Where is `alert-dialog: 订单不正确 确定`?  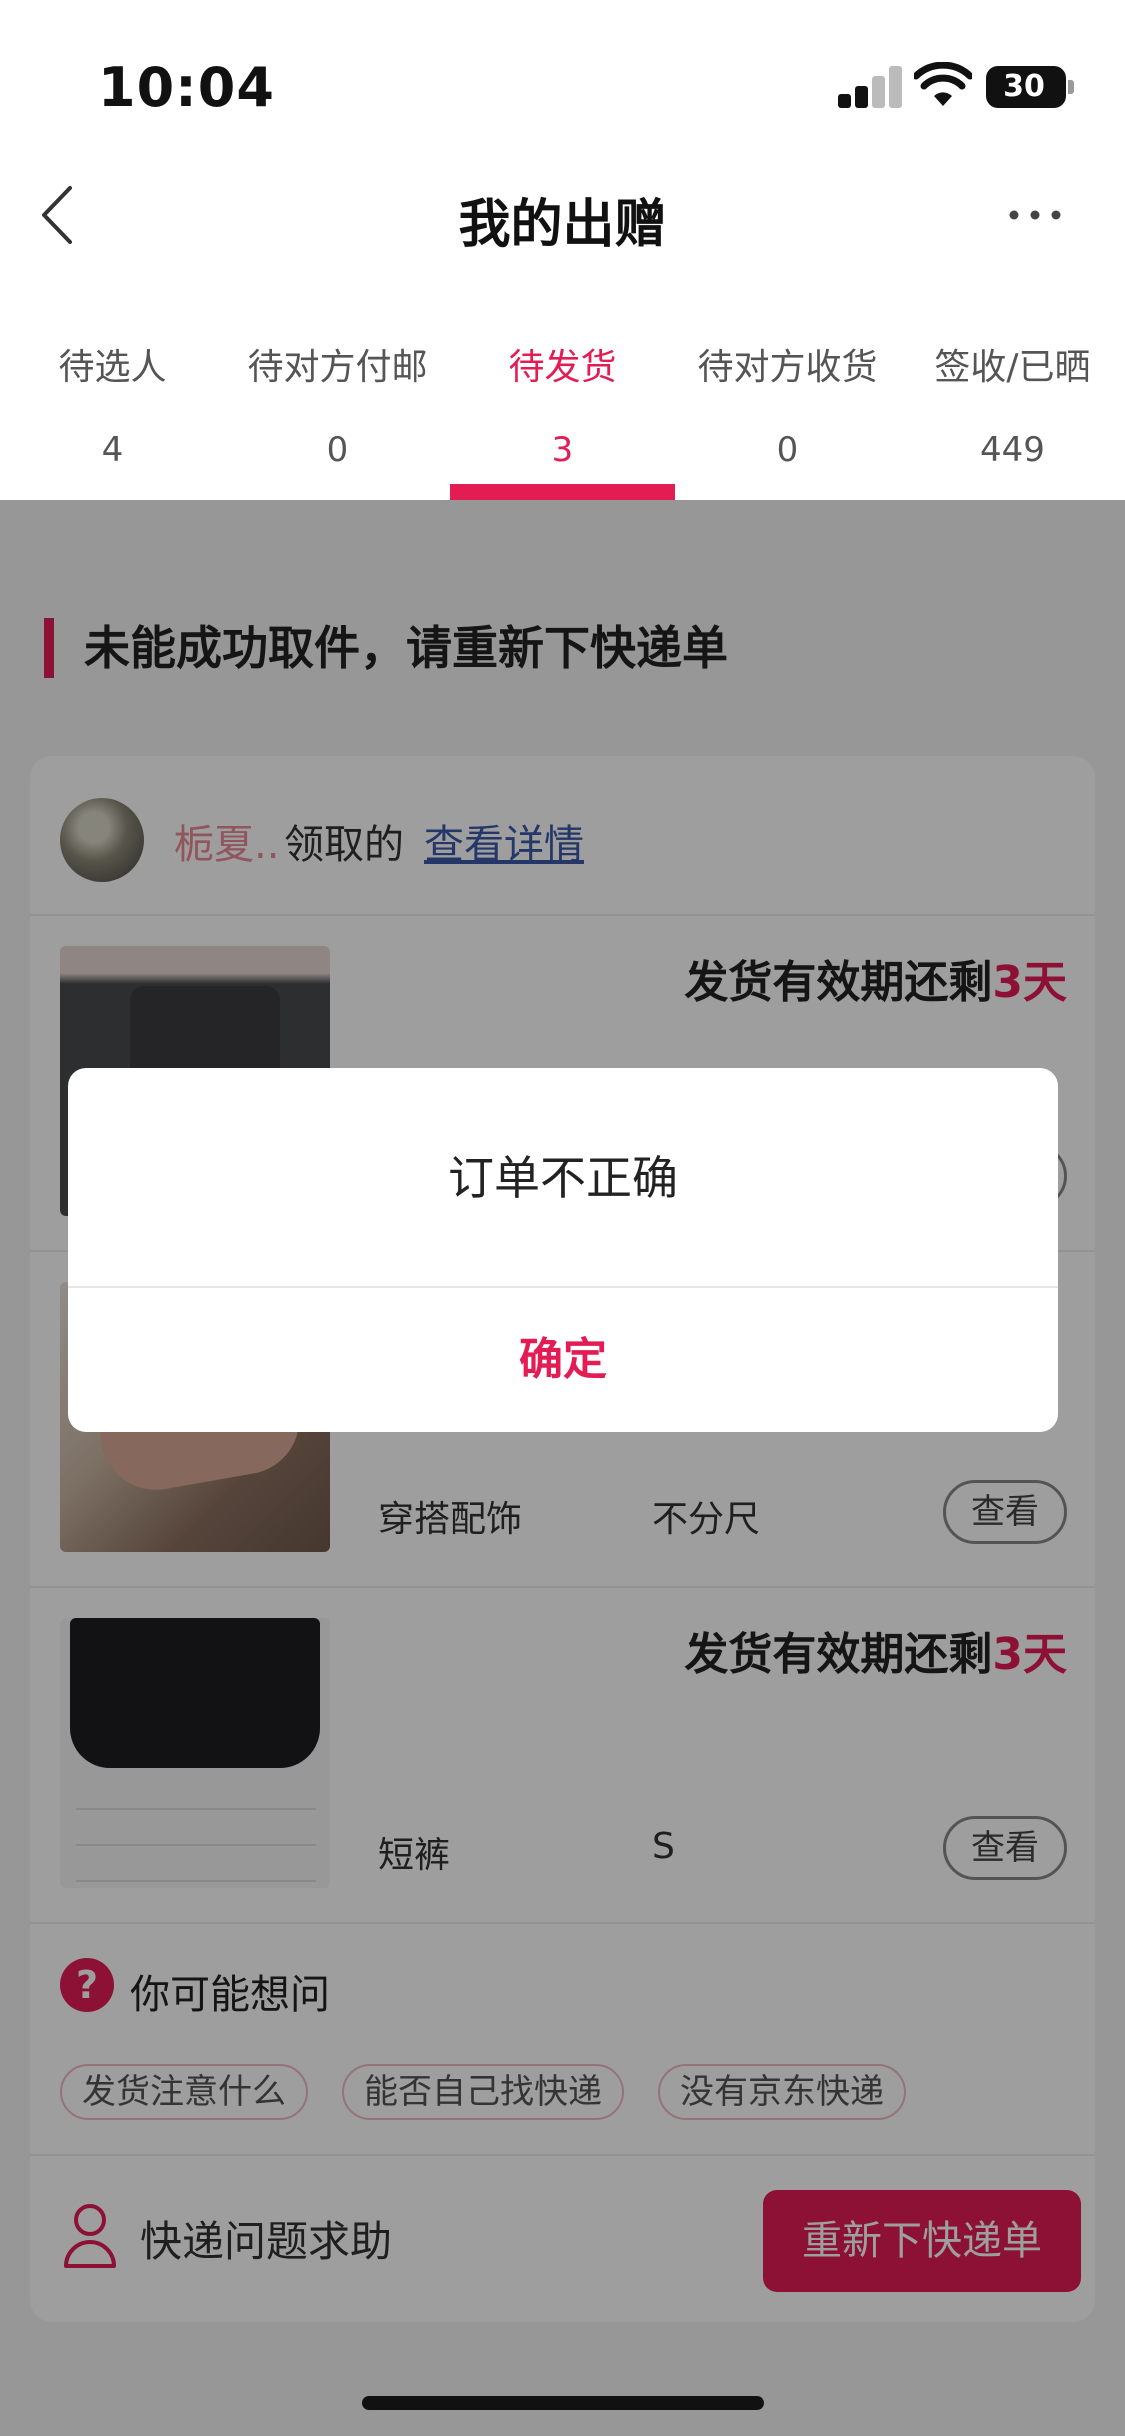 alert-dialog: 订单不正确 确定 is located at coordinates (563, 1250).